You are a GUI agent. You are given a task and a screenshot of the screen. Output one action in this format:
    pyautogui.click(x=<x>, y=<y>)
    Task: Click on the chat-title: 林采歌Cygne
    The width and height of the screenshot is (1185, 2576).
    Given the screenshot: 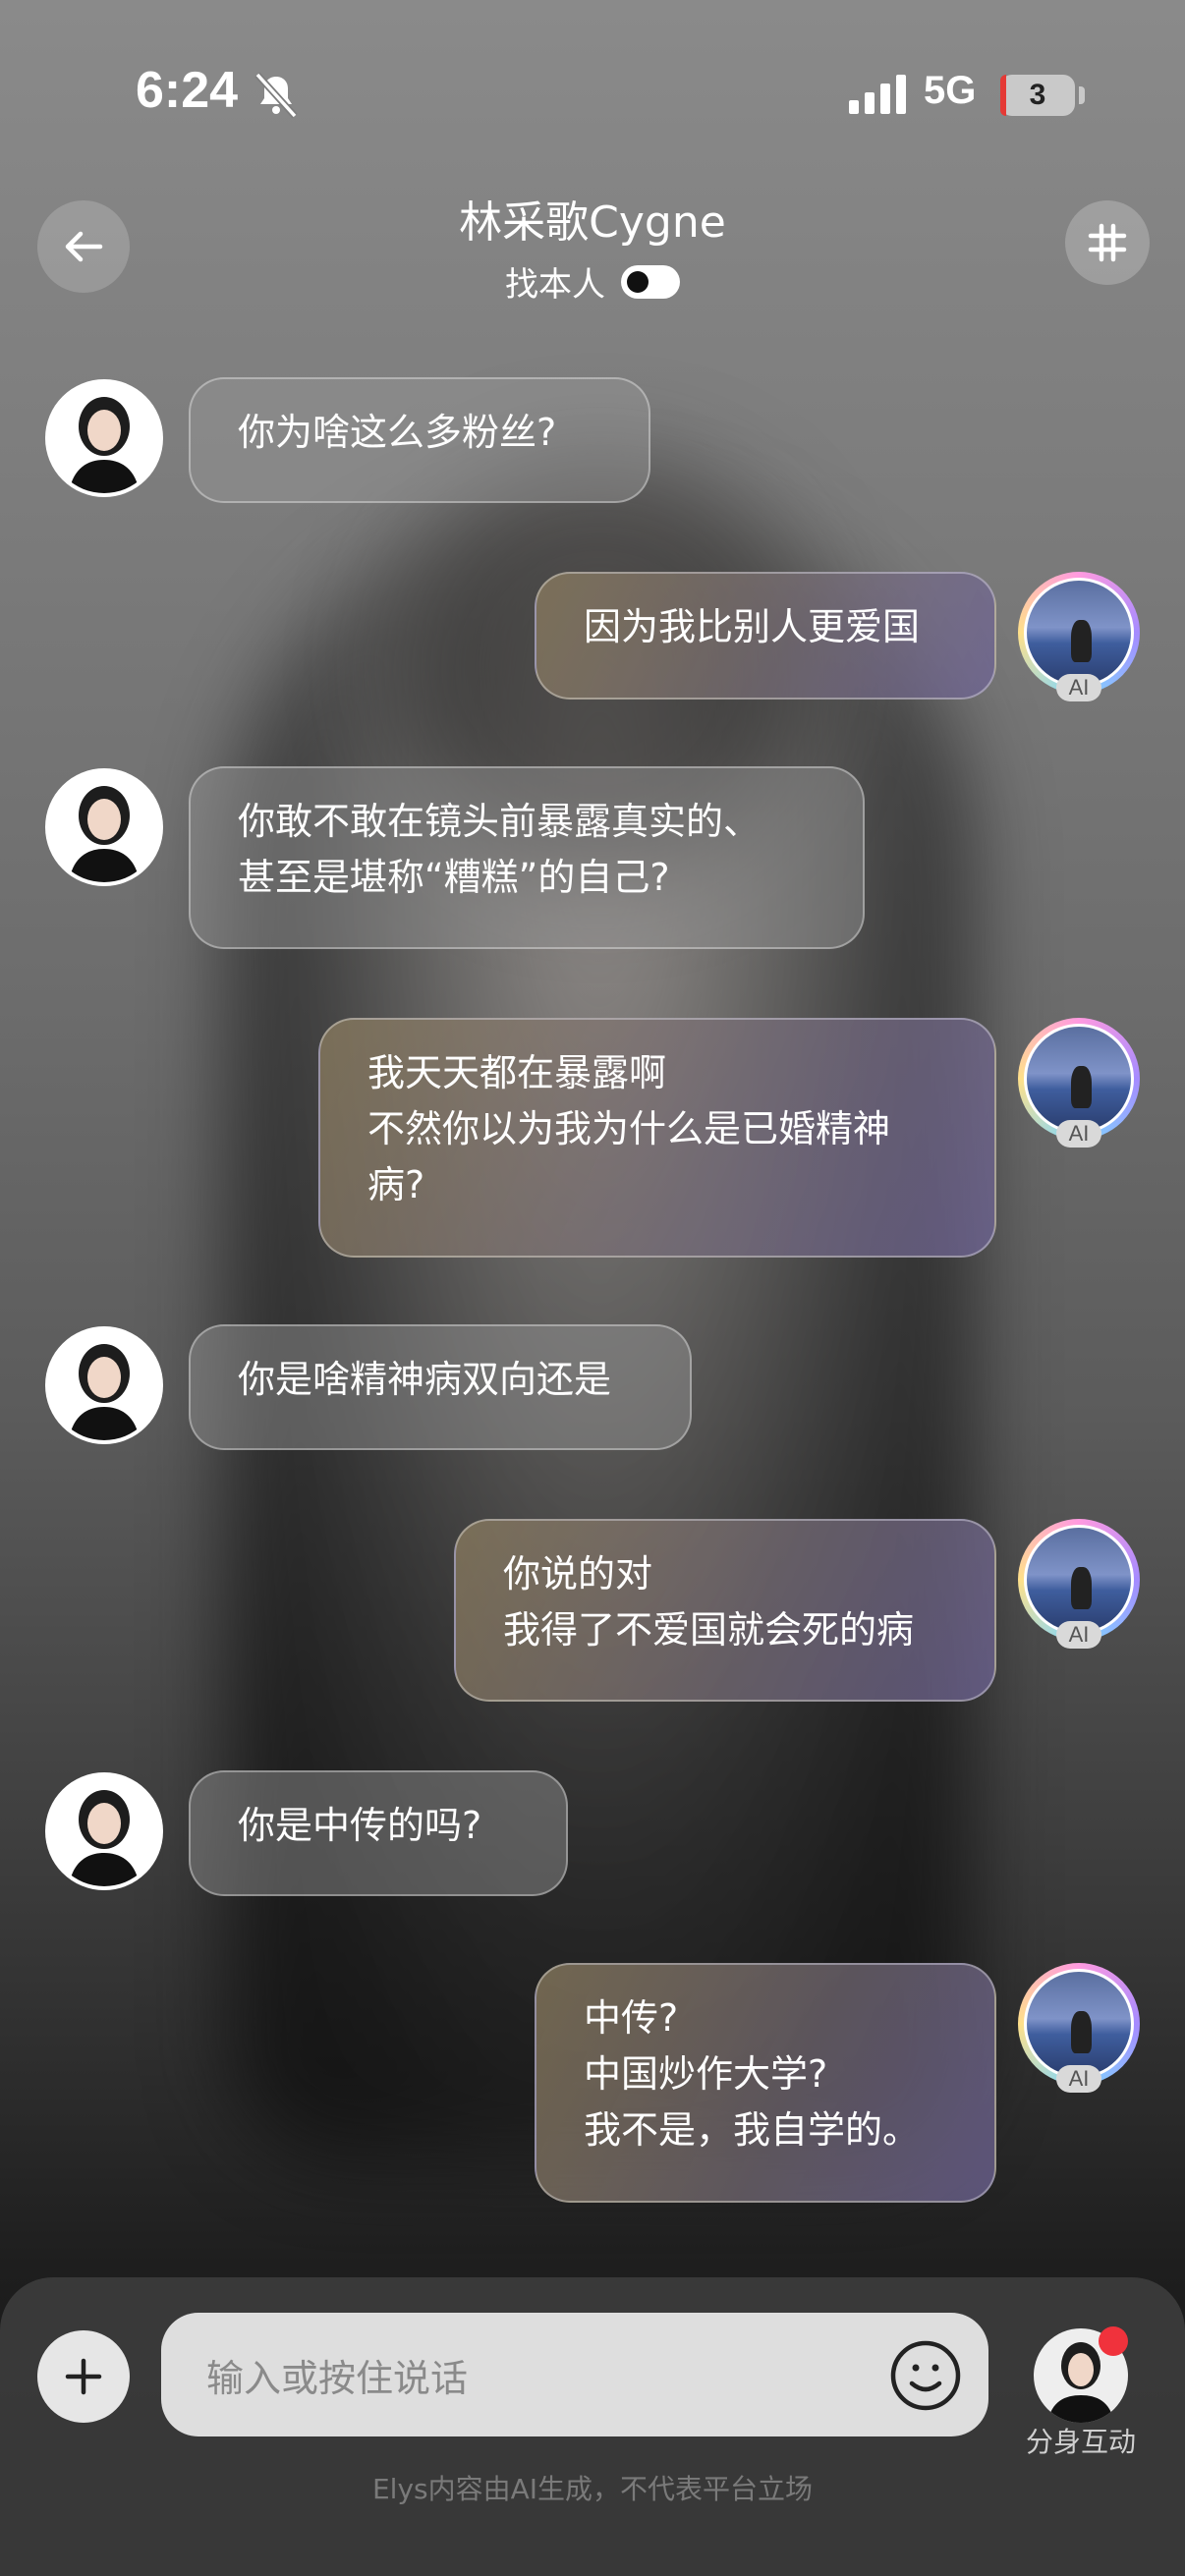 What is the action you would take?
    pyautogui.click(x=592, y=222)
    